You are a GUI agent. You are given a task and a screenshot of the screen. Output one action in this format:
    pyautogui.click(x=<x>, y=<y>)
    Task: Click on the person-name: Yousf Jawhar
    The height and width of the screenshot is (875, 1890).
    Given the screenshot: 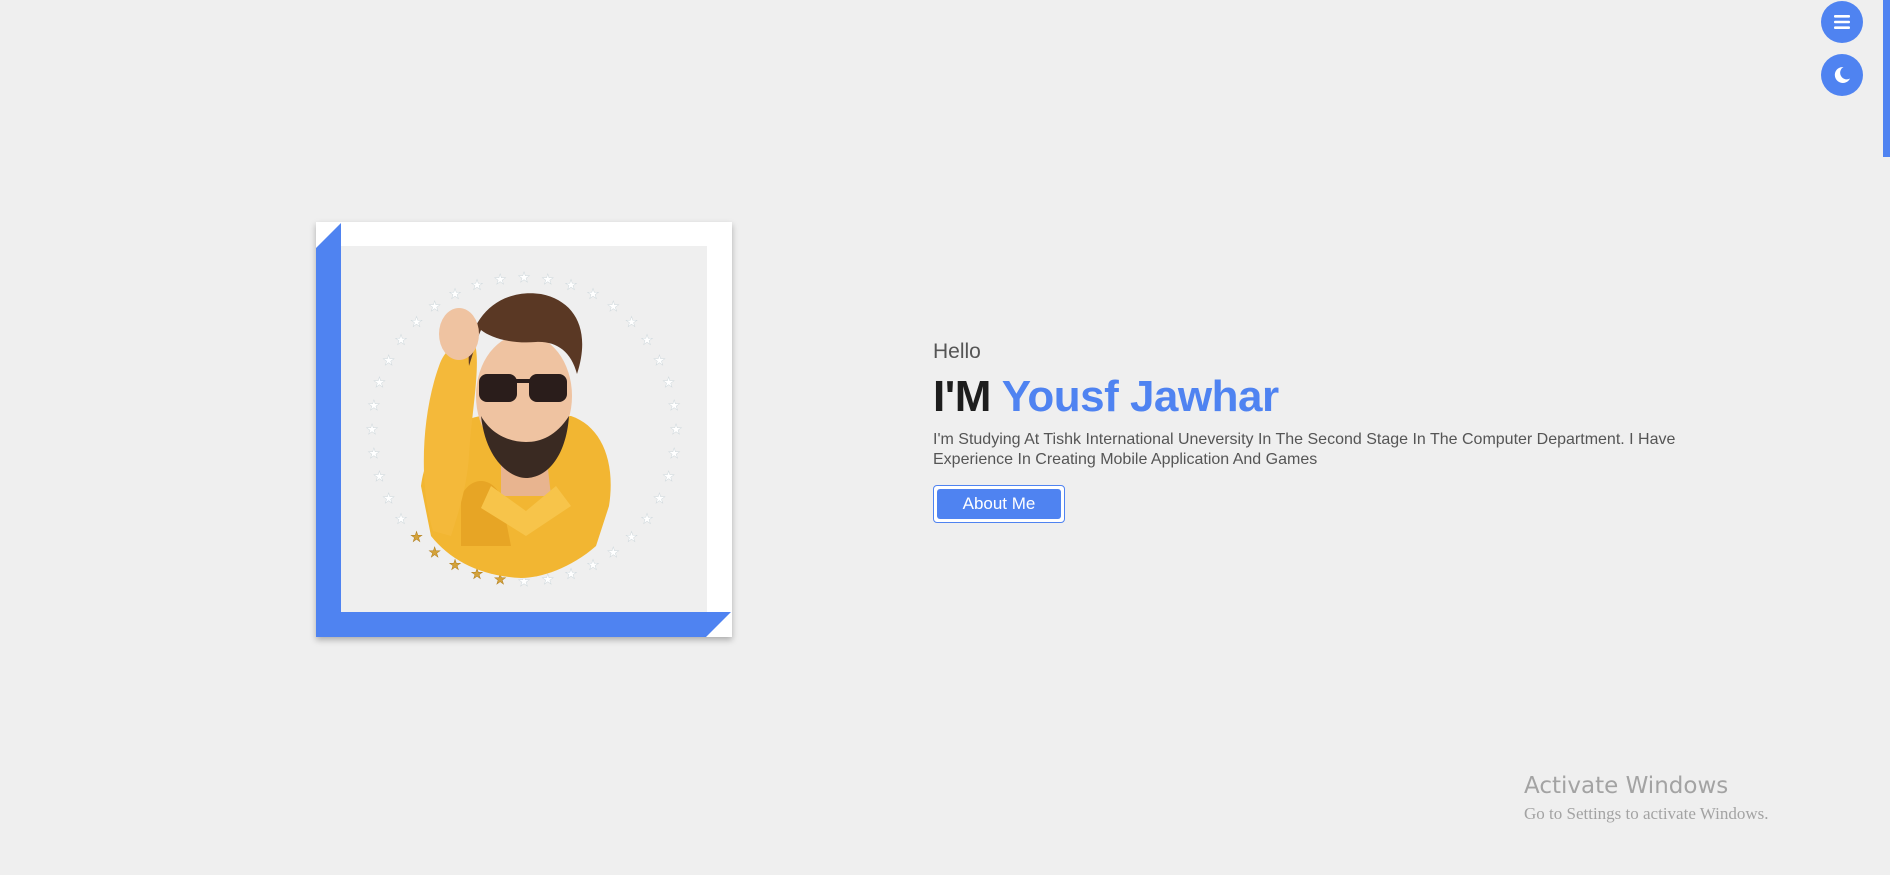 What is the action you would take?
    pyautogui.click(x=1140, y=396)
    